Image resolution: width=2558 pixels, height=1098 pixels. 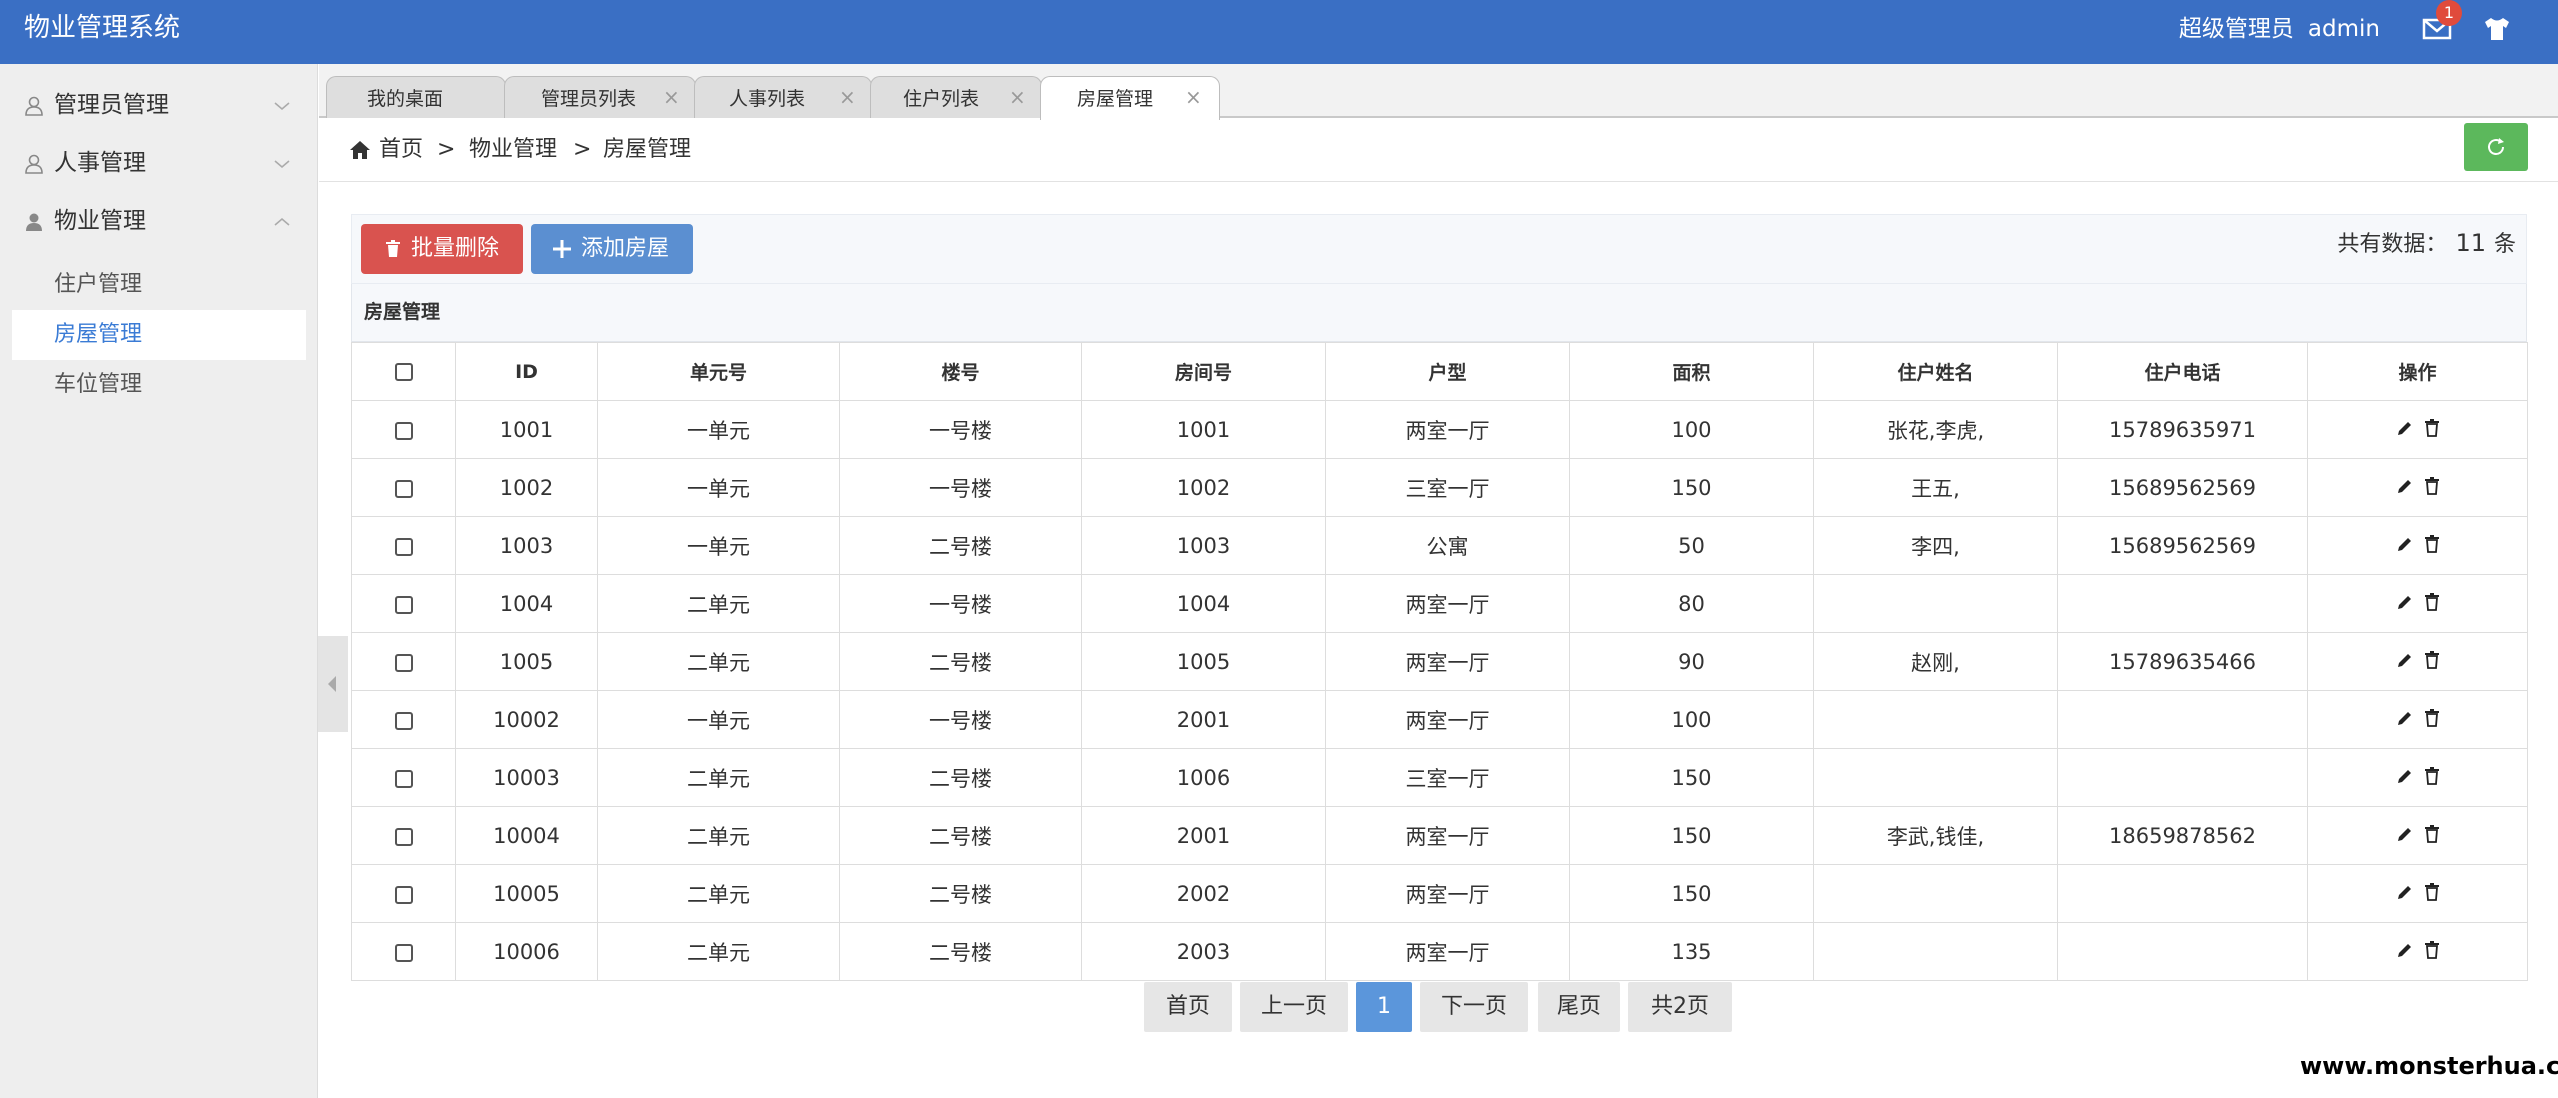 What do you see at coordinates (1691, 951) in the screenshot?
I see `table-cell: 135` at bounding box center [1691, 951].